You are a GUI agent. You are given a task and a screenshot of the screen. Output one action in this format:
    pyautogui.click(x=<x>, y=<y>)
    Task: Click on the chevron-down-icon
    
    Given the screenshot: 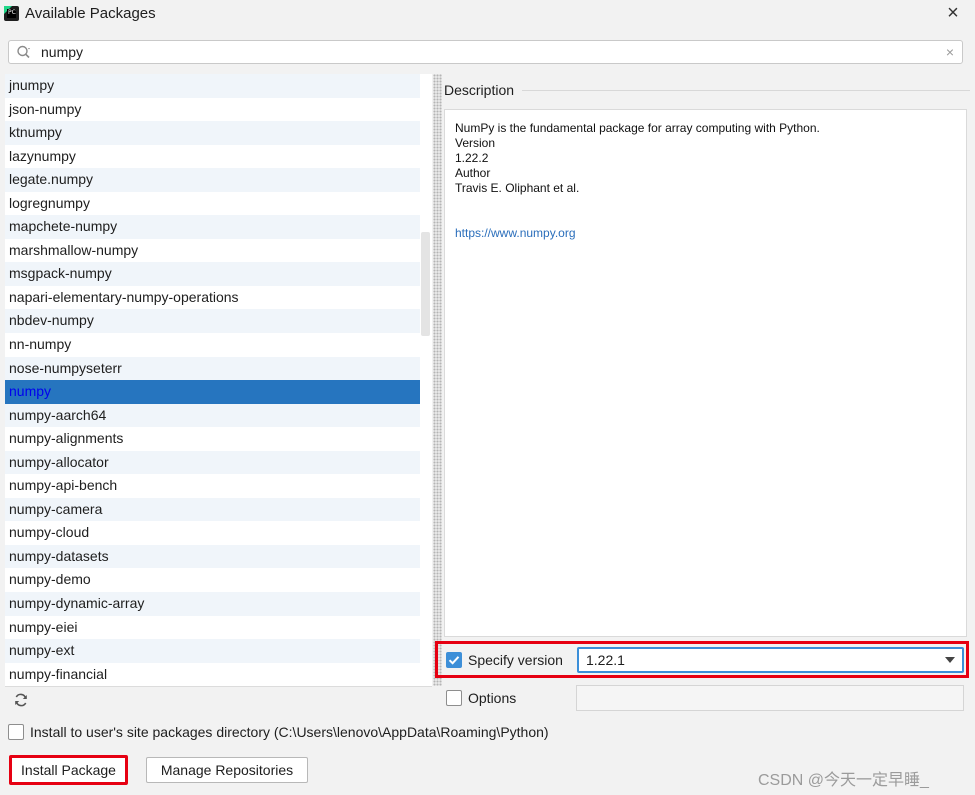 What is the action you would take?
    pyautogui.click(x=950, y=660)
    